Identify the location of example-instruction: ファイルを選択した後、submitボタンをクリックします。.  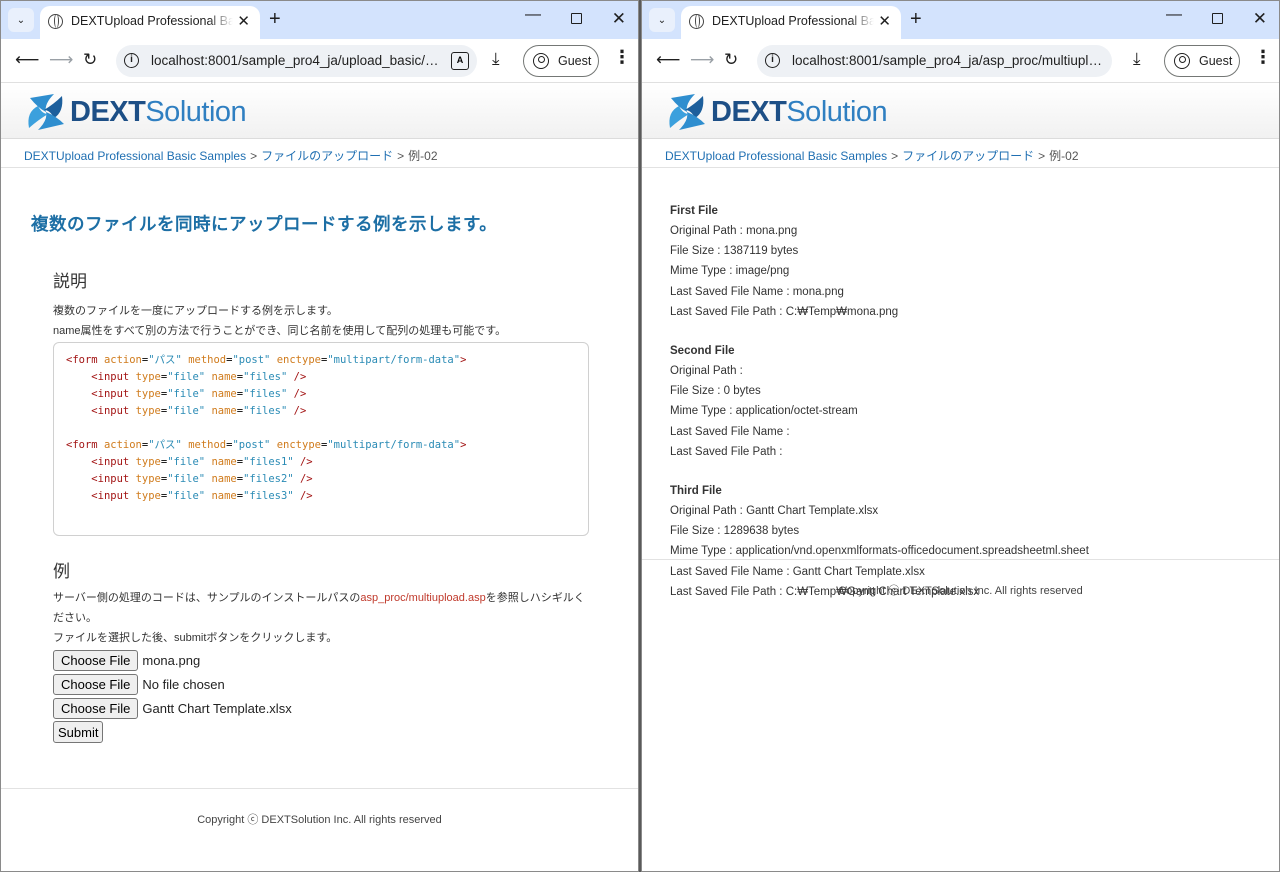
(195, 638).